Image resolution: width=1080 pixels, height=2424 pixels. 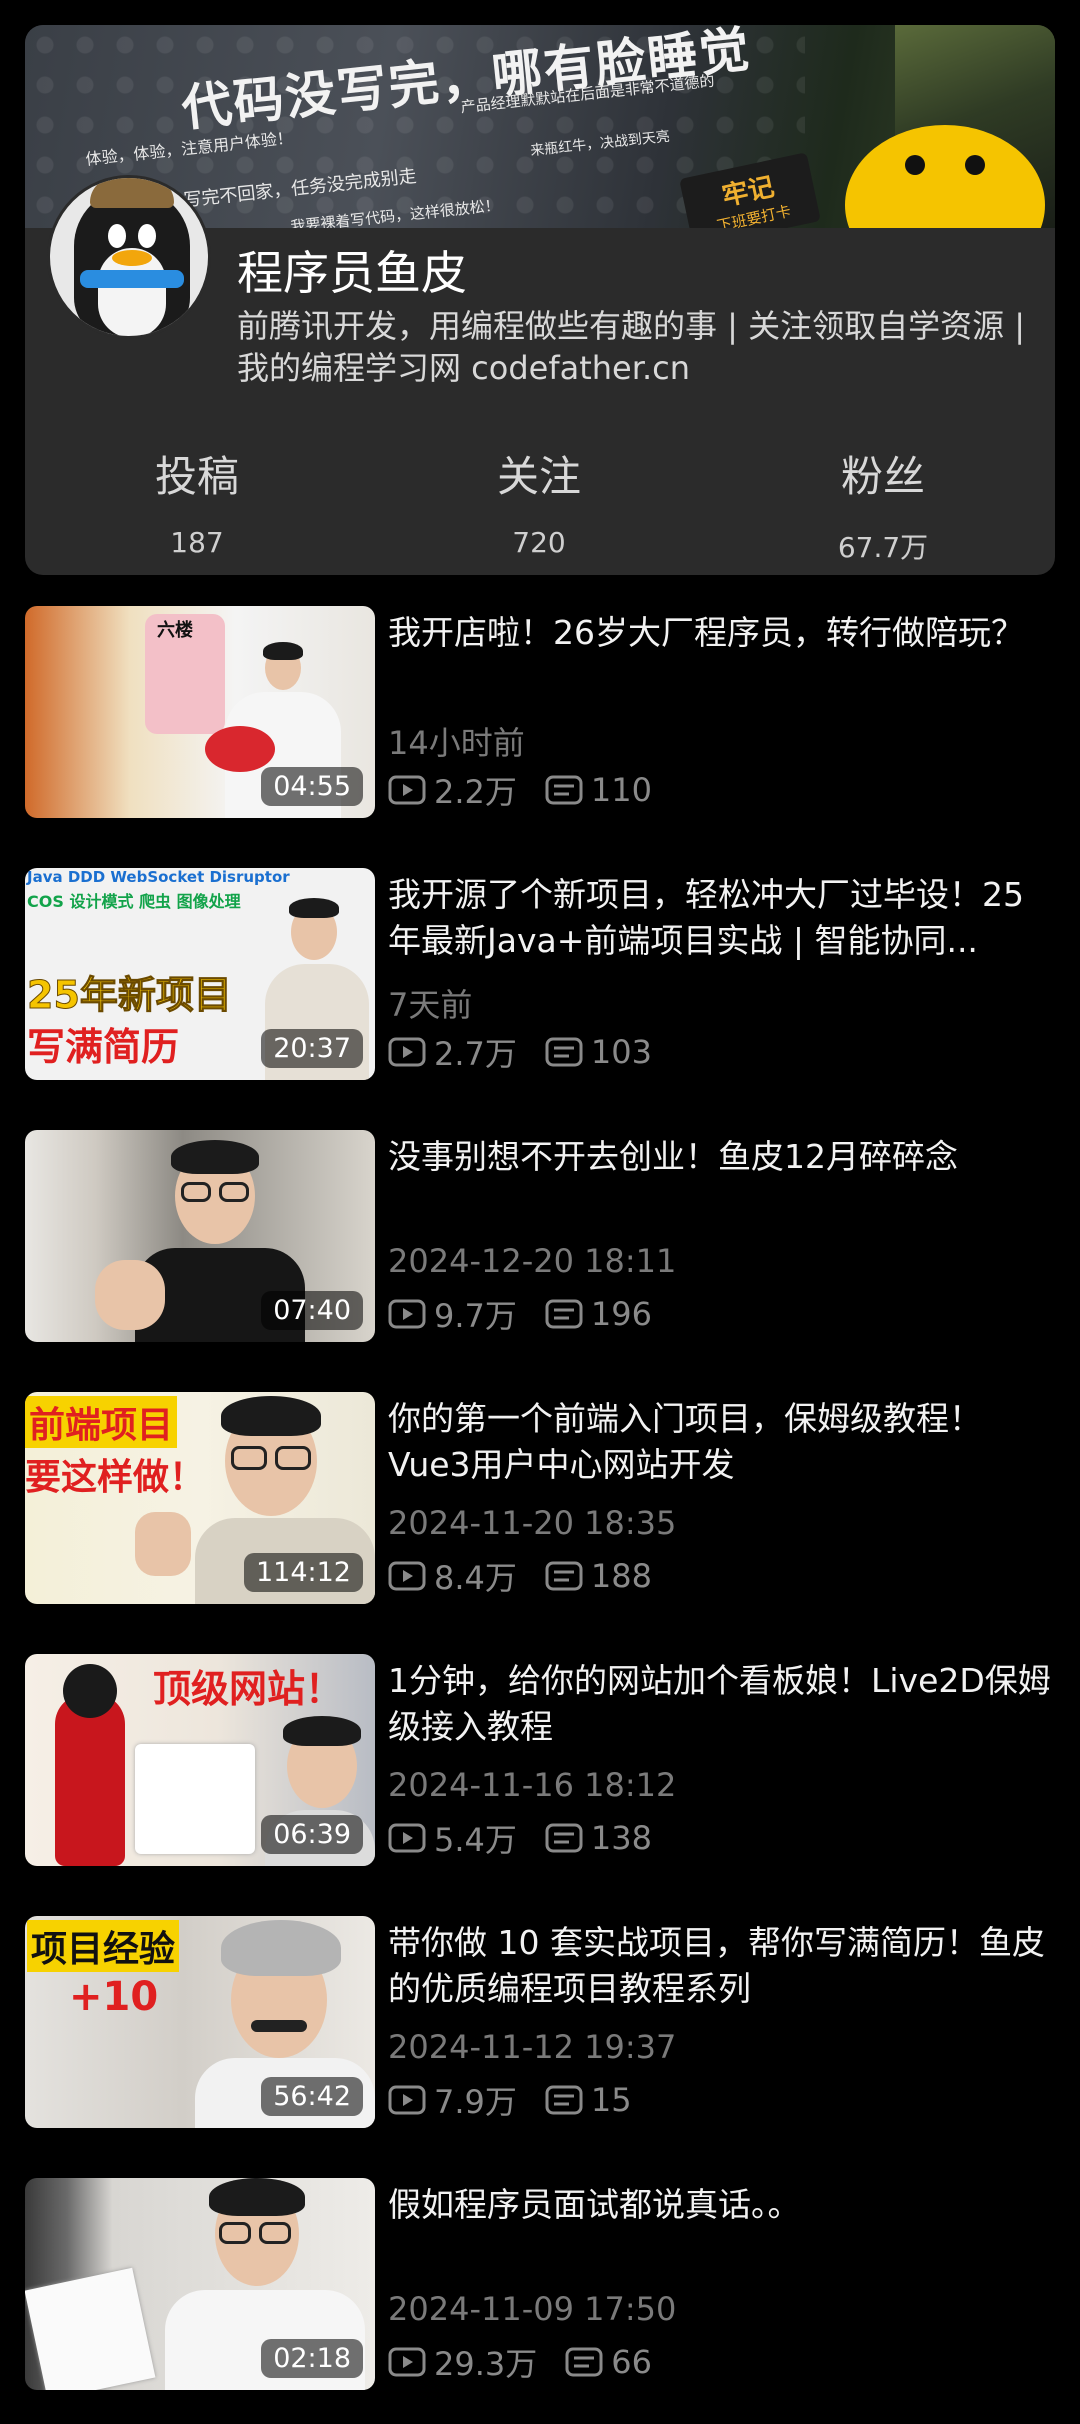 I want to click on video-meta: 8.4万 188, so click(x=520, y=1576).